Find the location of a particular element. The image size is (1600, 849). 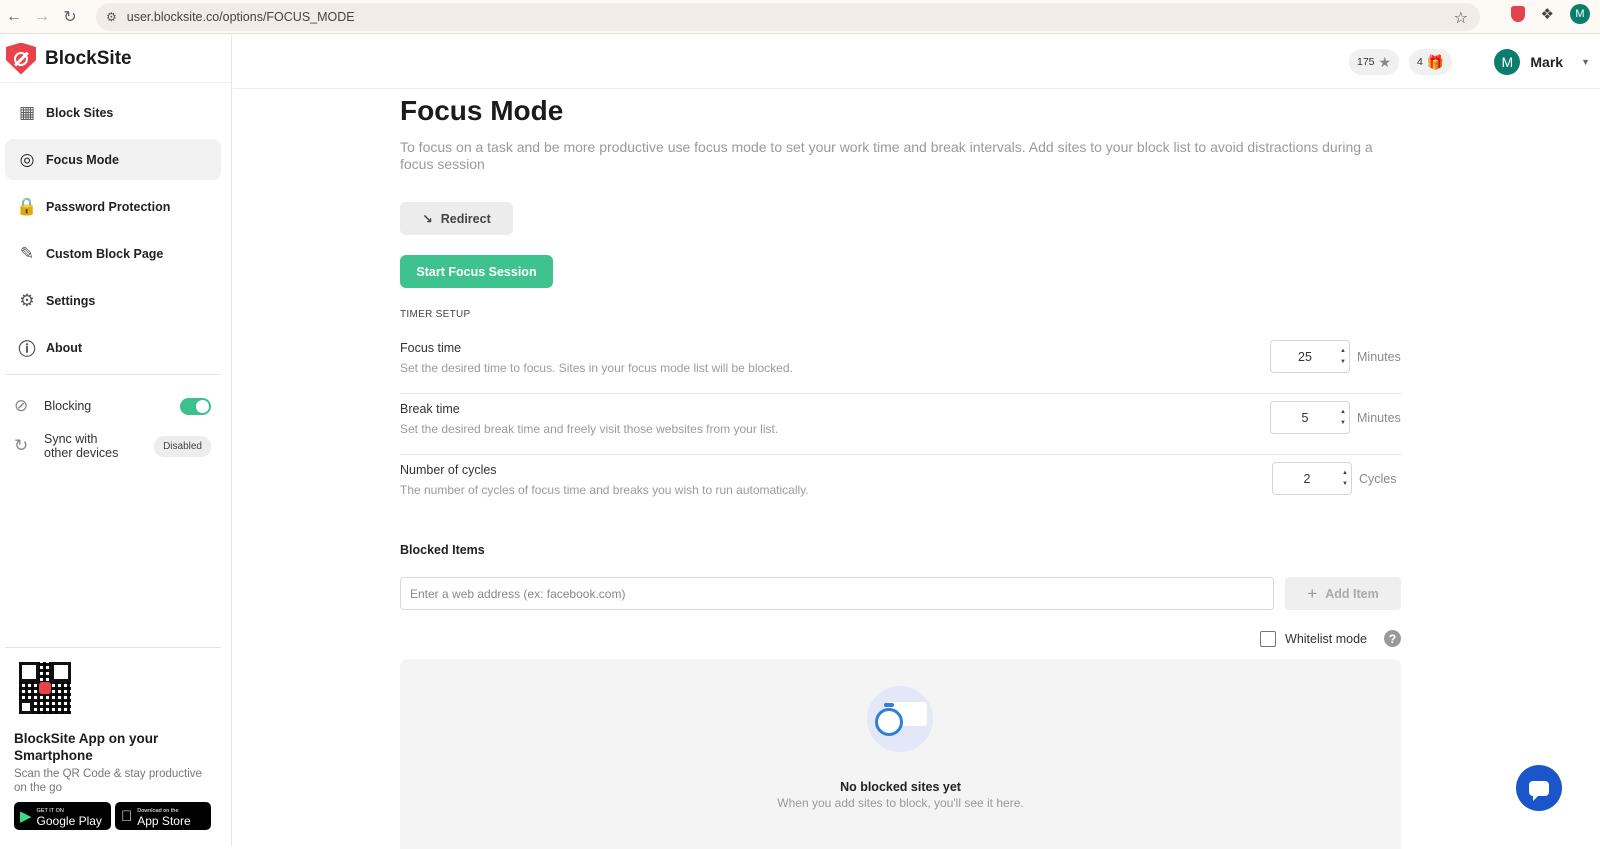

google-play-label: Google Play is located at coordinates (69, 821).